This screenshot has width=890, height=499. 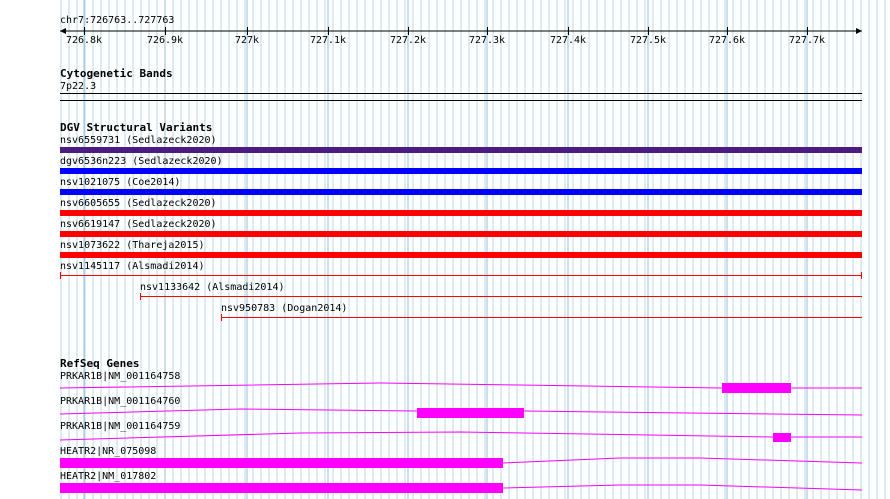 I want to click on refseq-exon, so click(x=281, y=488).